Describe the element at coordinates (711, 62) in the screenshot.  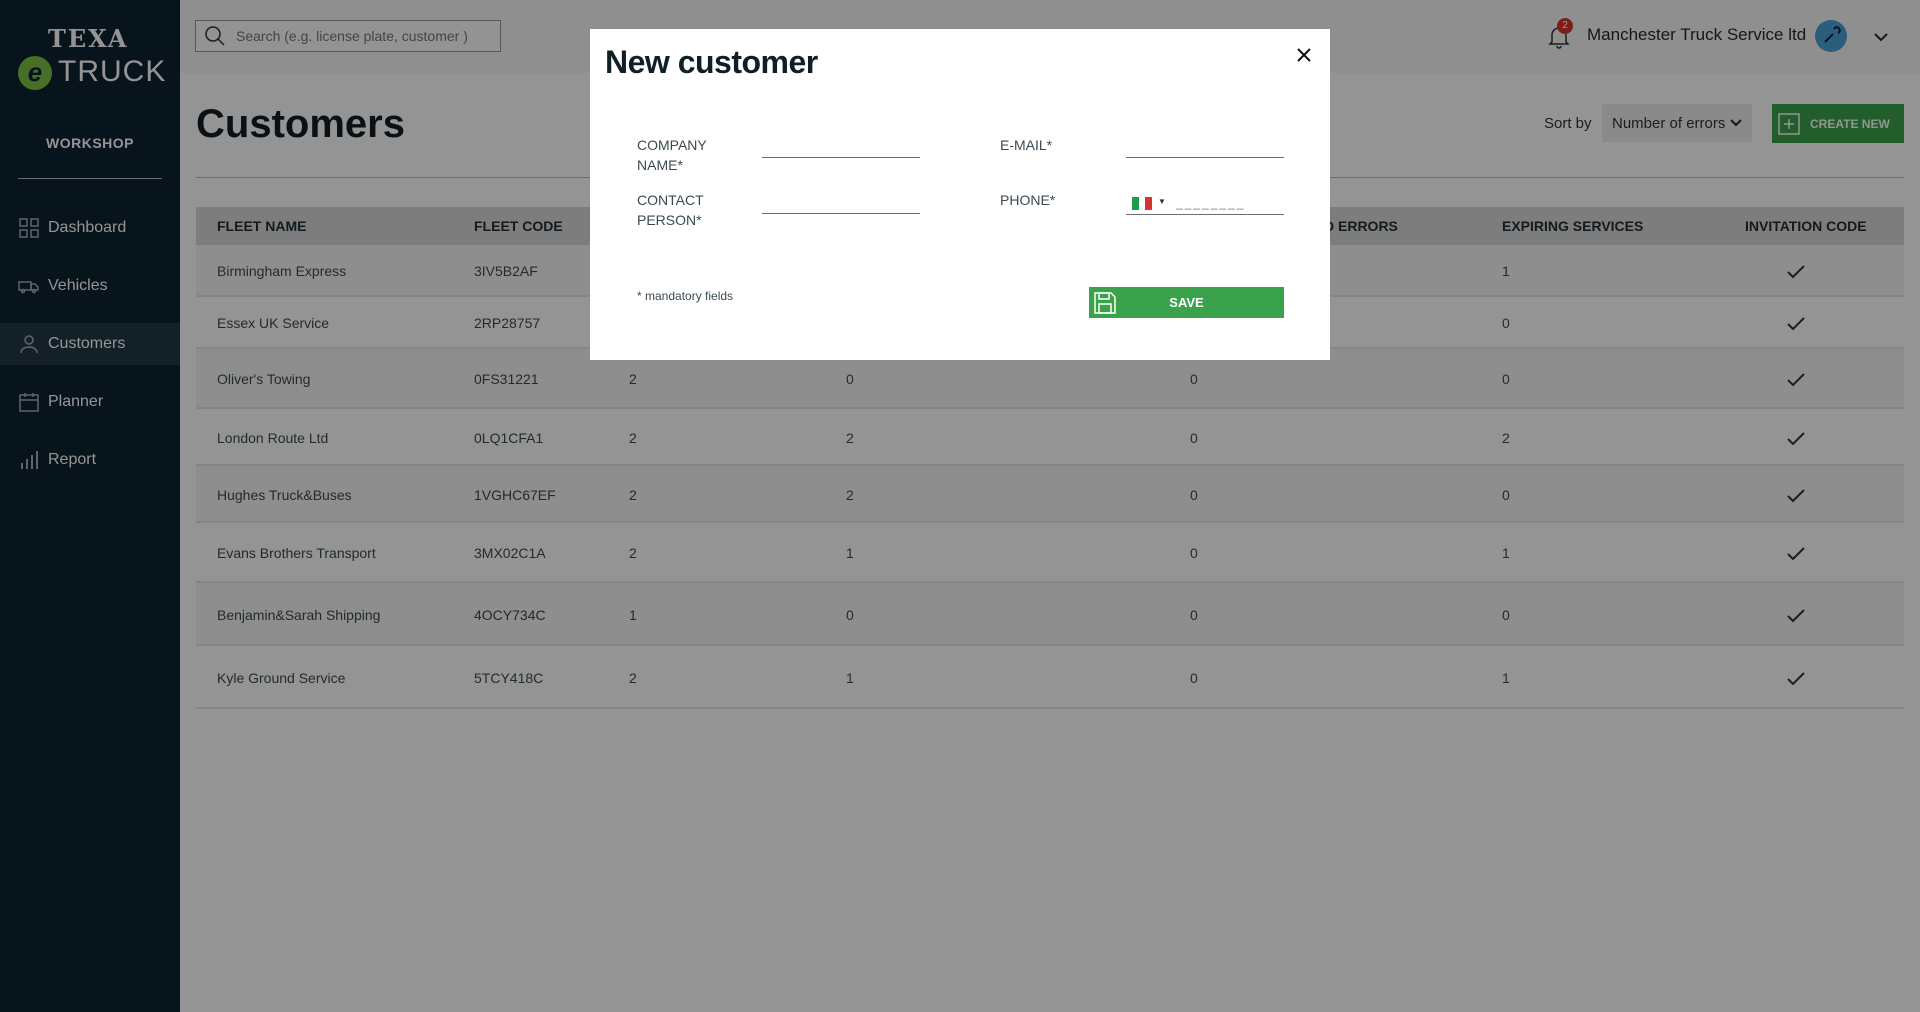
I see `dialog-title: New customer` at that location.